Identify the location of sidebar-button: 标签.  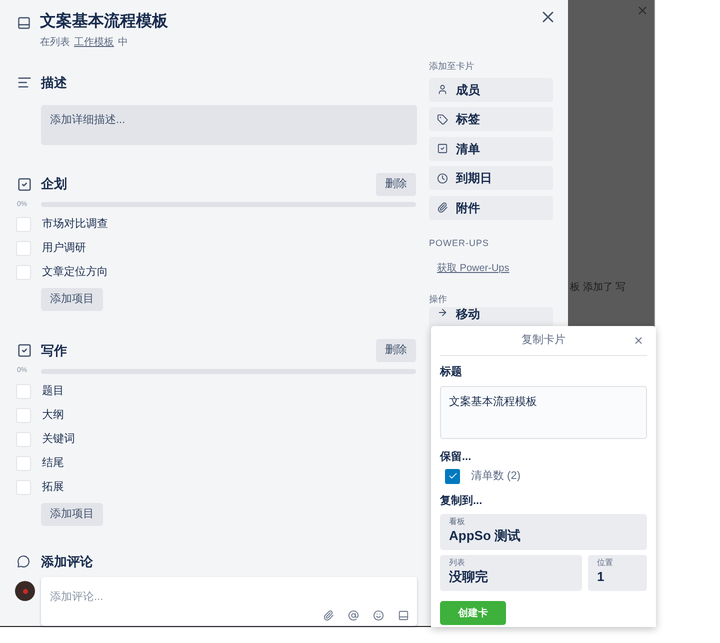
(491, 119).